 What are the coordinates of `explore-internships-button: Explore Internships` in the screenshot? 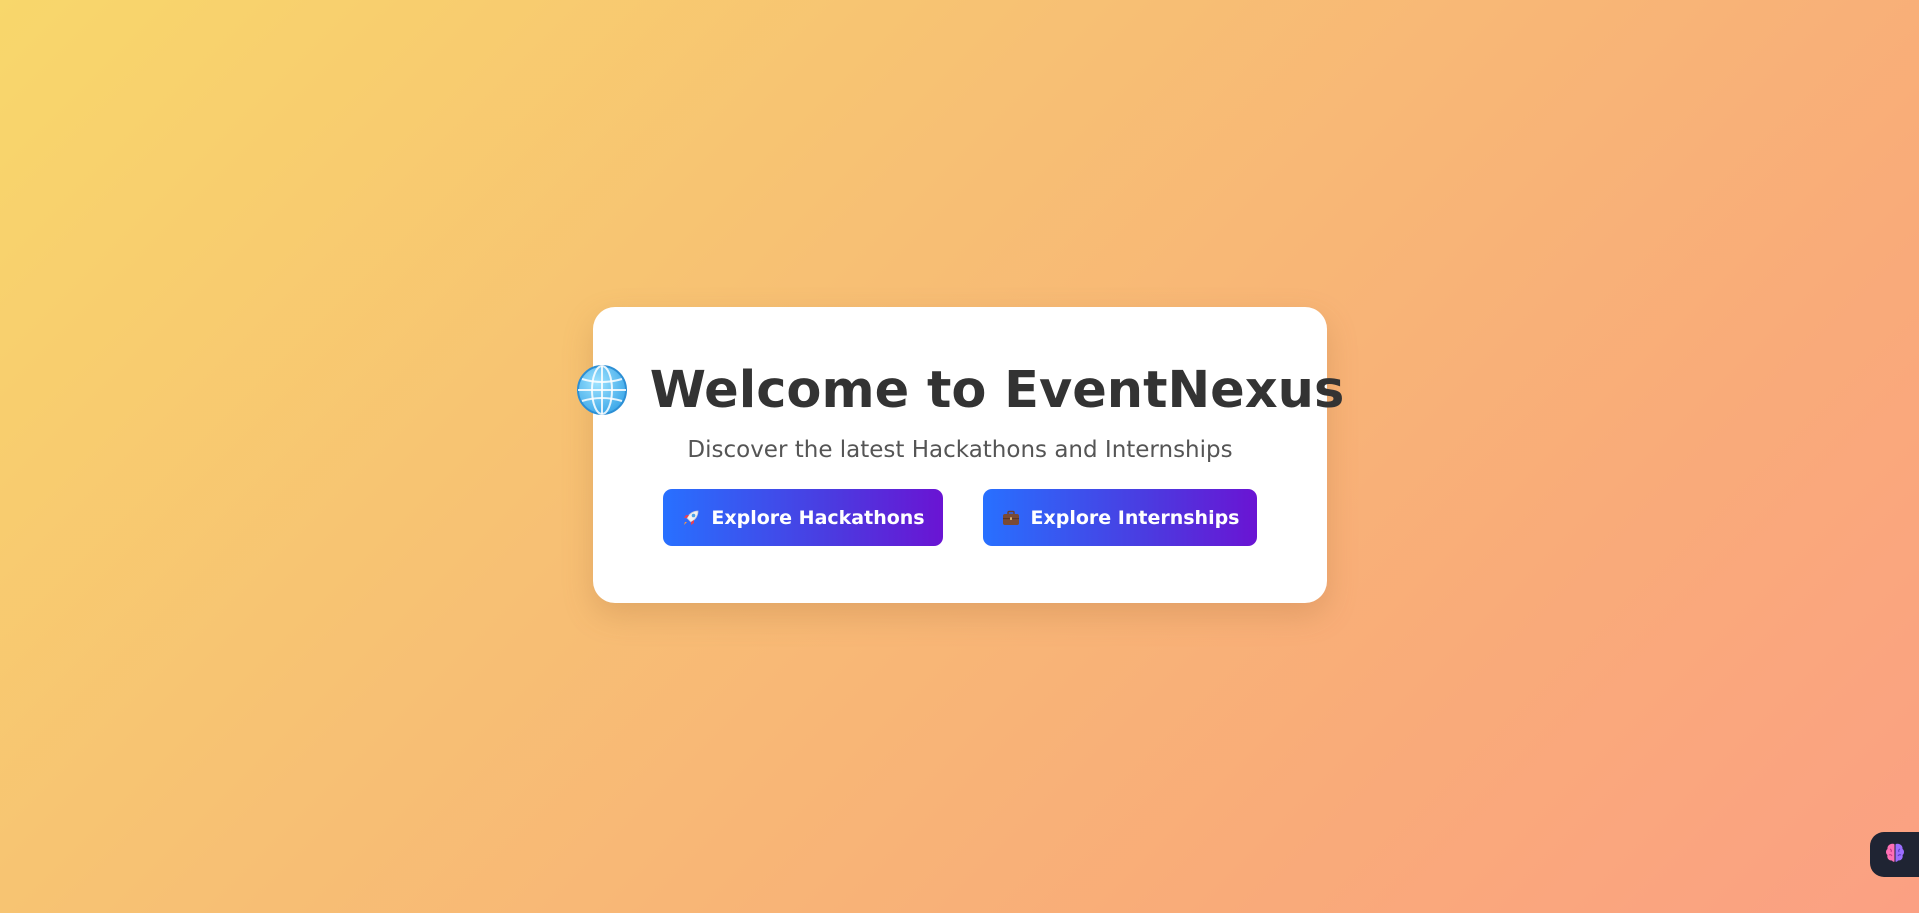 It's located at (1120, 517).